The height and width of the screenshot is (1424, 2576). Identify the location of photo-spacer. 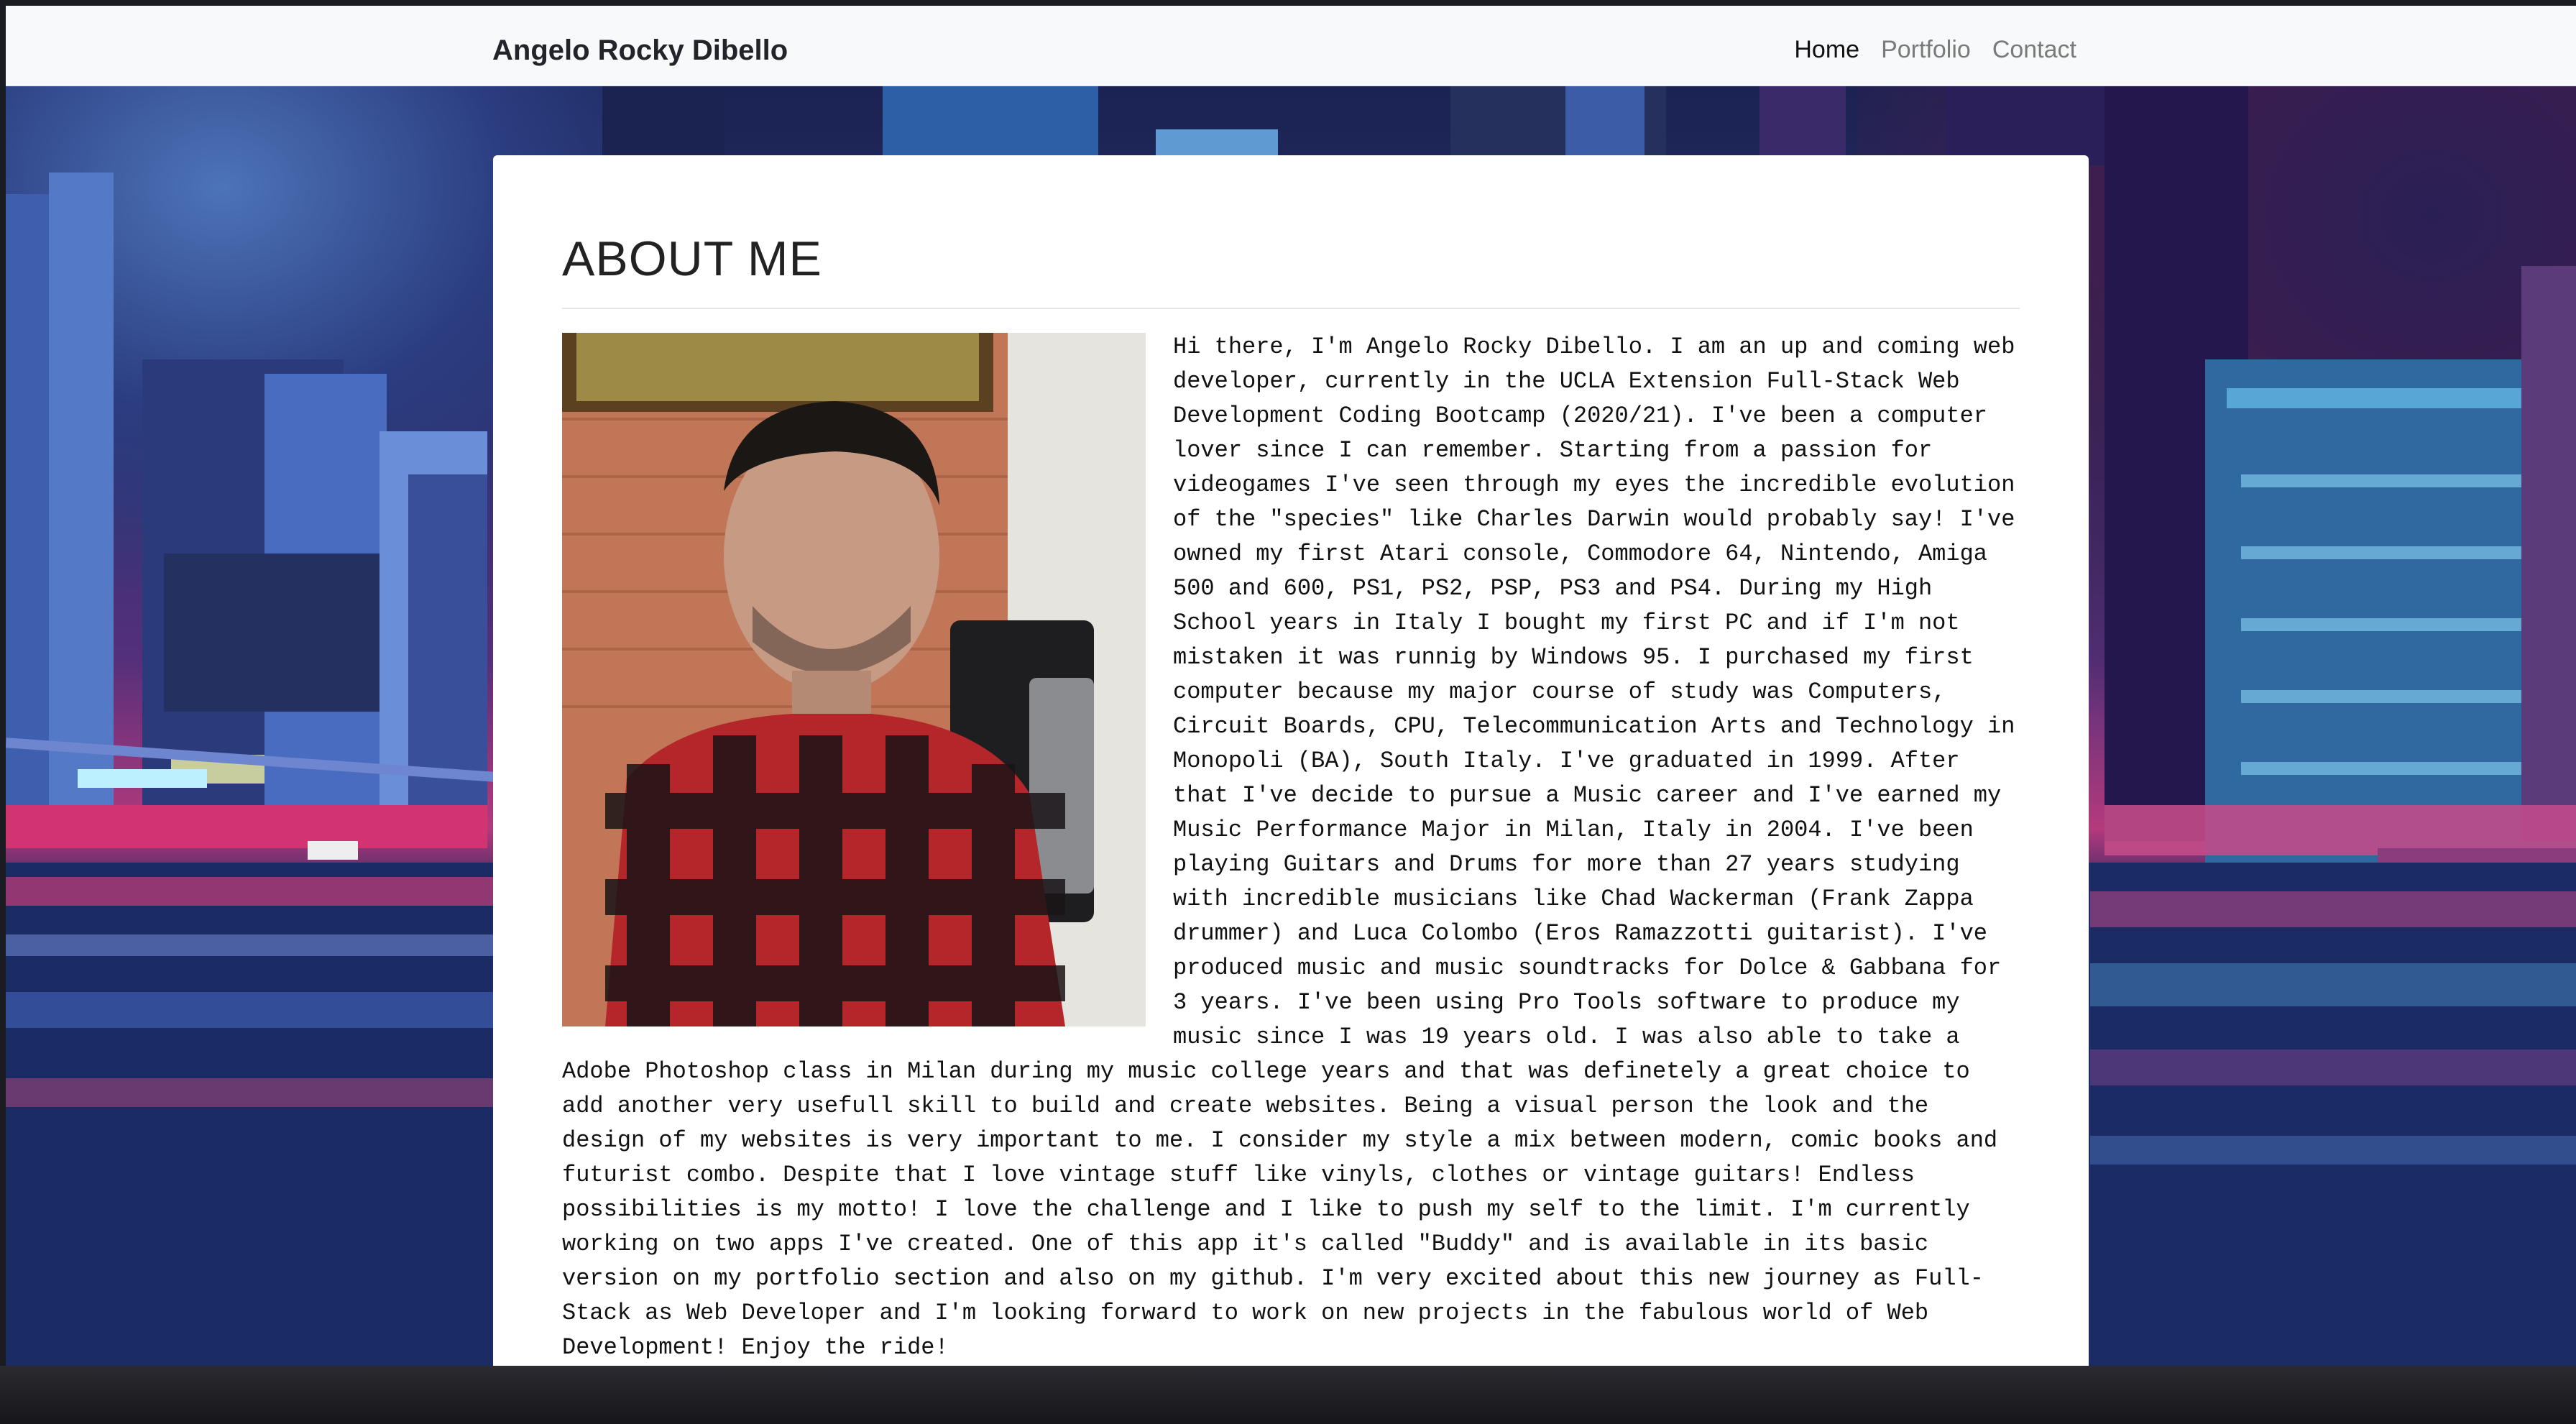
(867, 678).